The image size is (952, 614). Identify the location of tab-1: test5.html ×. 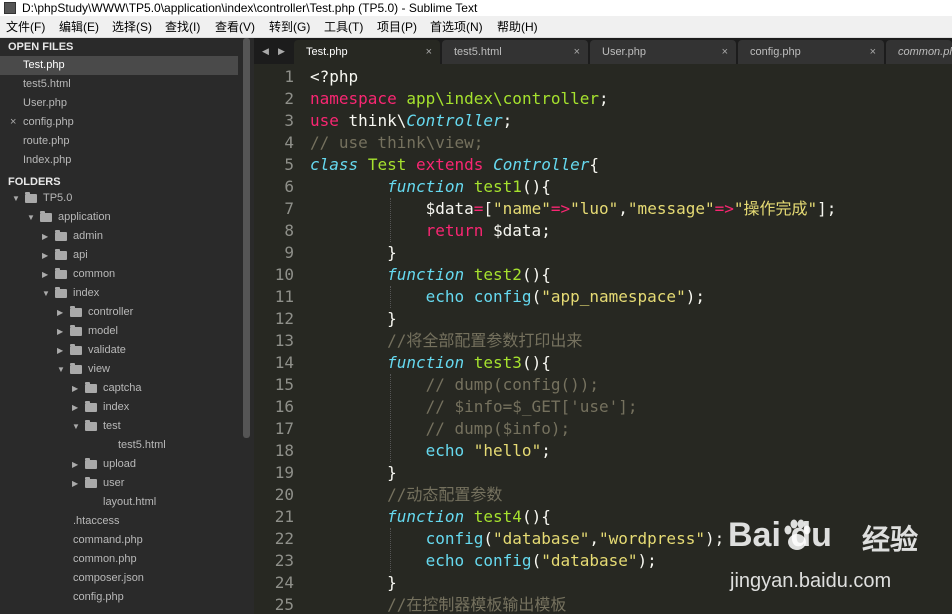
(515, 52).